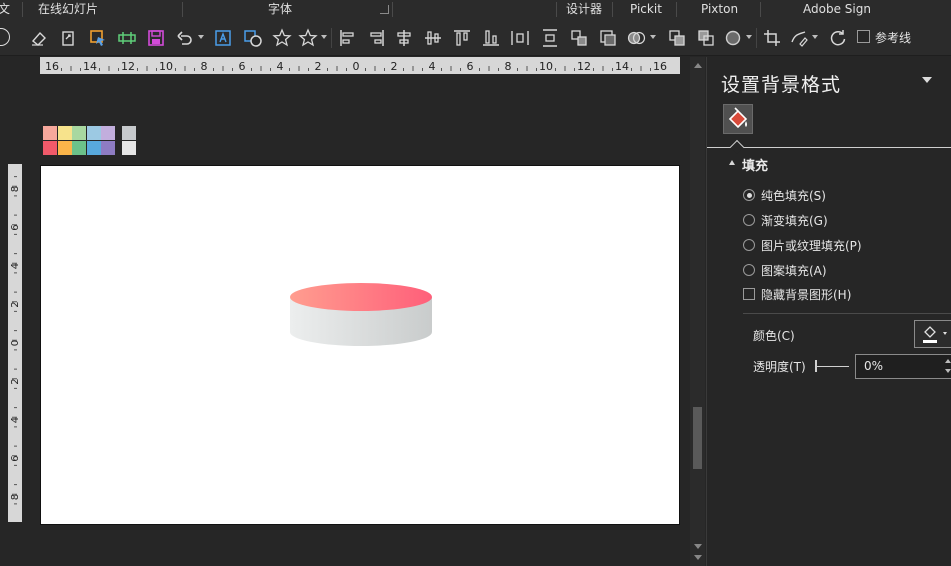  I want to click on fill-color-icon, so click(935, 334).